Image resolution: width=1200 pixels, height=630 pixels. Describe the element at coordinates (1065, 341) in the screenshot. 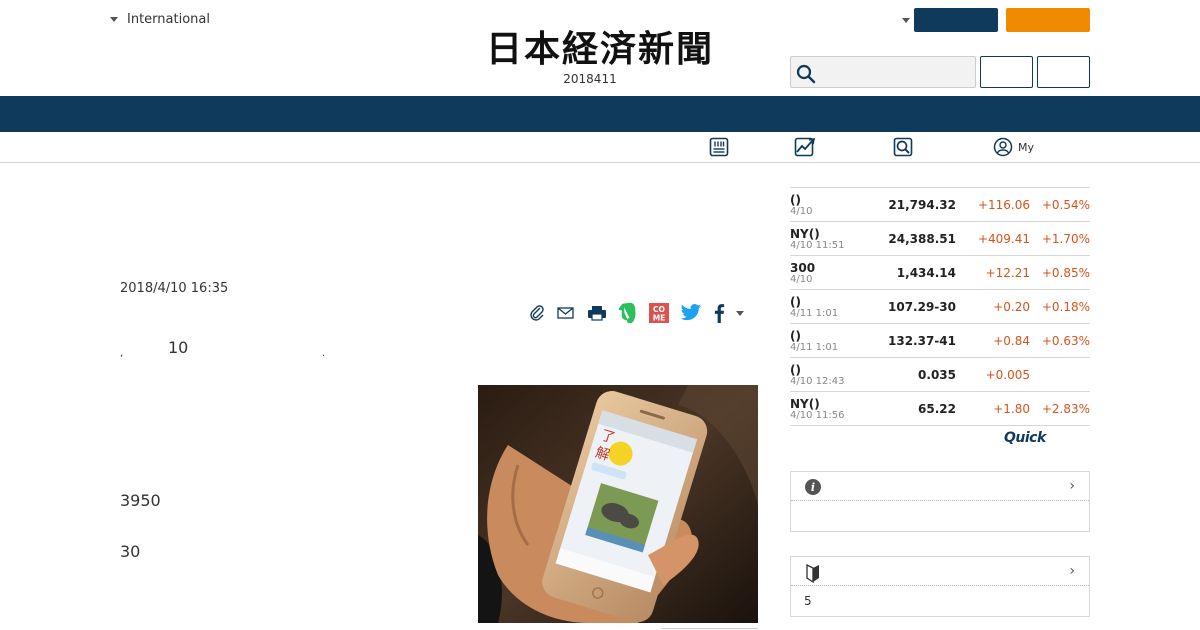

I see `market-percent: +0.63%` at that location.